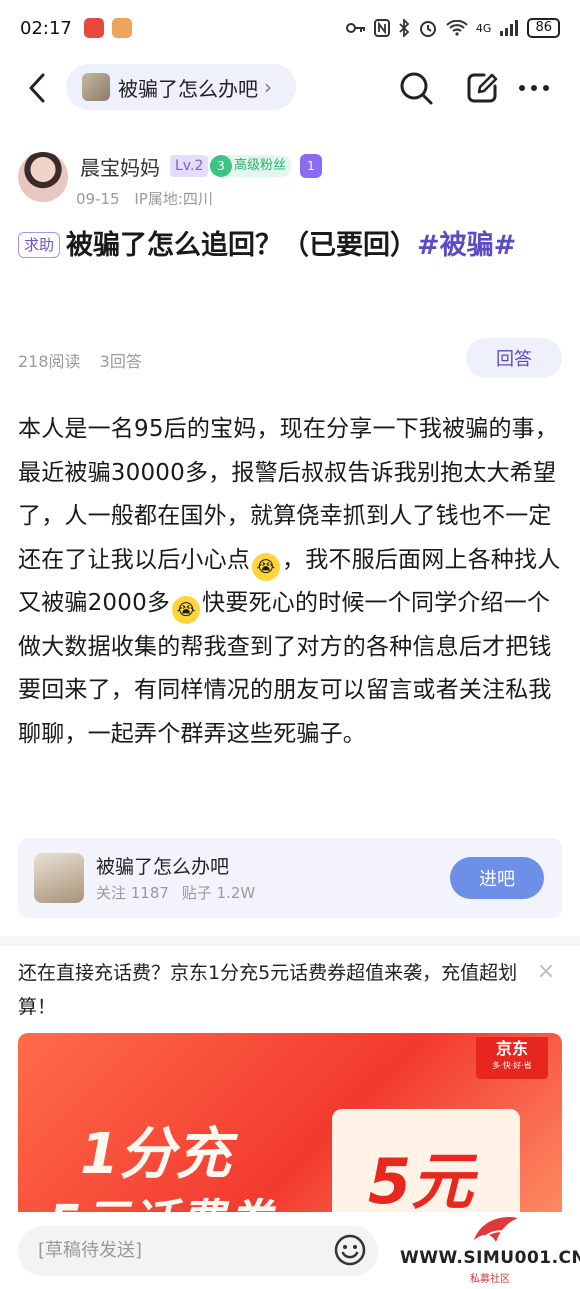 The image size is (580, 1289). I want to click on reply-input: [草稿待发送], so click(198, 1251).